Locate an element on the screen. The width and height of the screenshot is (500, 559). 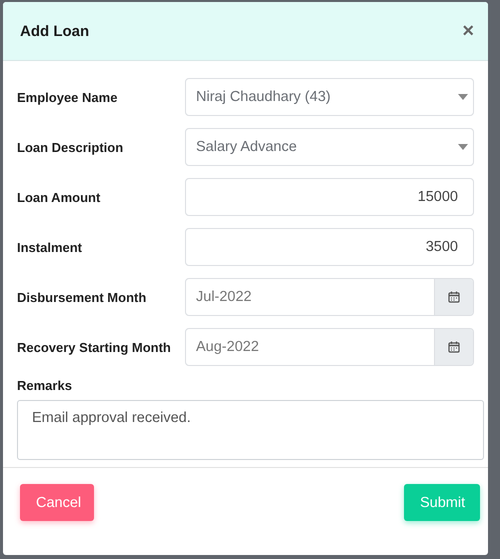
field-label: Loan Amount is located at coordinates (59, 197).